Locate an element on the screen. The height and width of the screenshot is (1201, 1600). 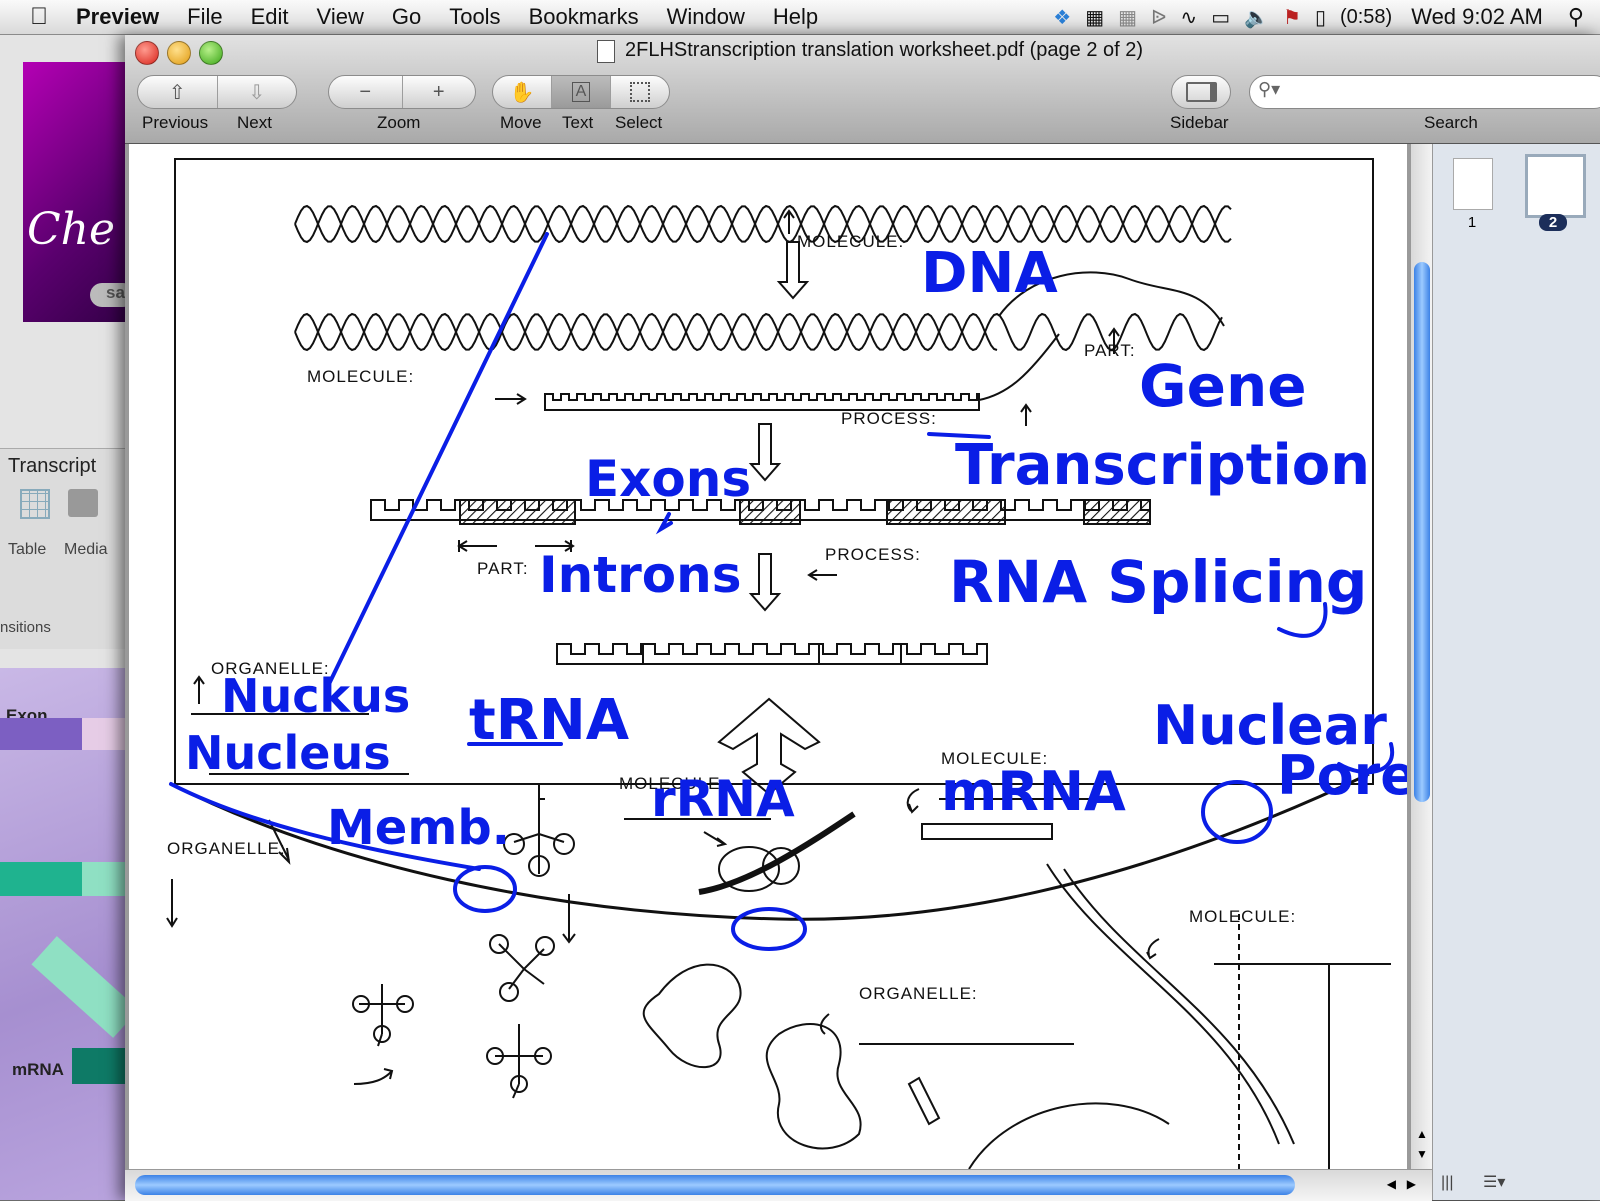
sidebar-view-menu-icon: ☰▾ is located at coordinates (1494, 1182).